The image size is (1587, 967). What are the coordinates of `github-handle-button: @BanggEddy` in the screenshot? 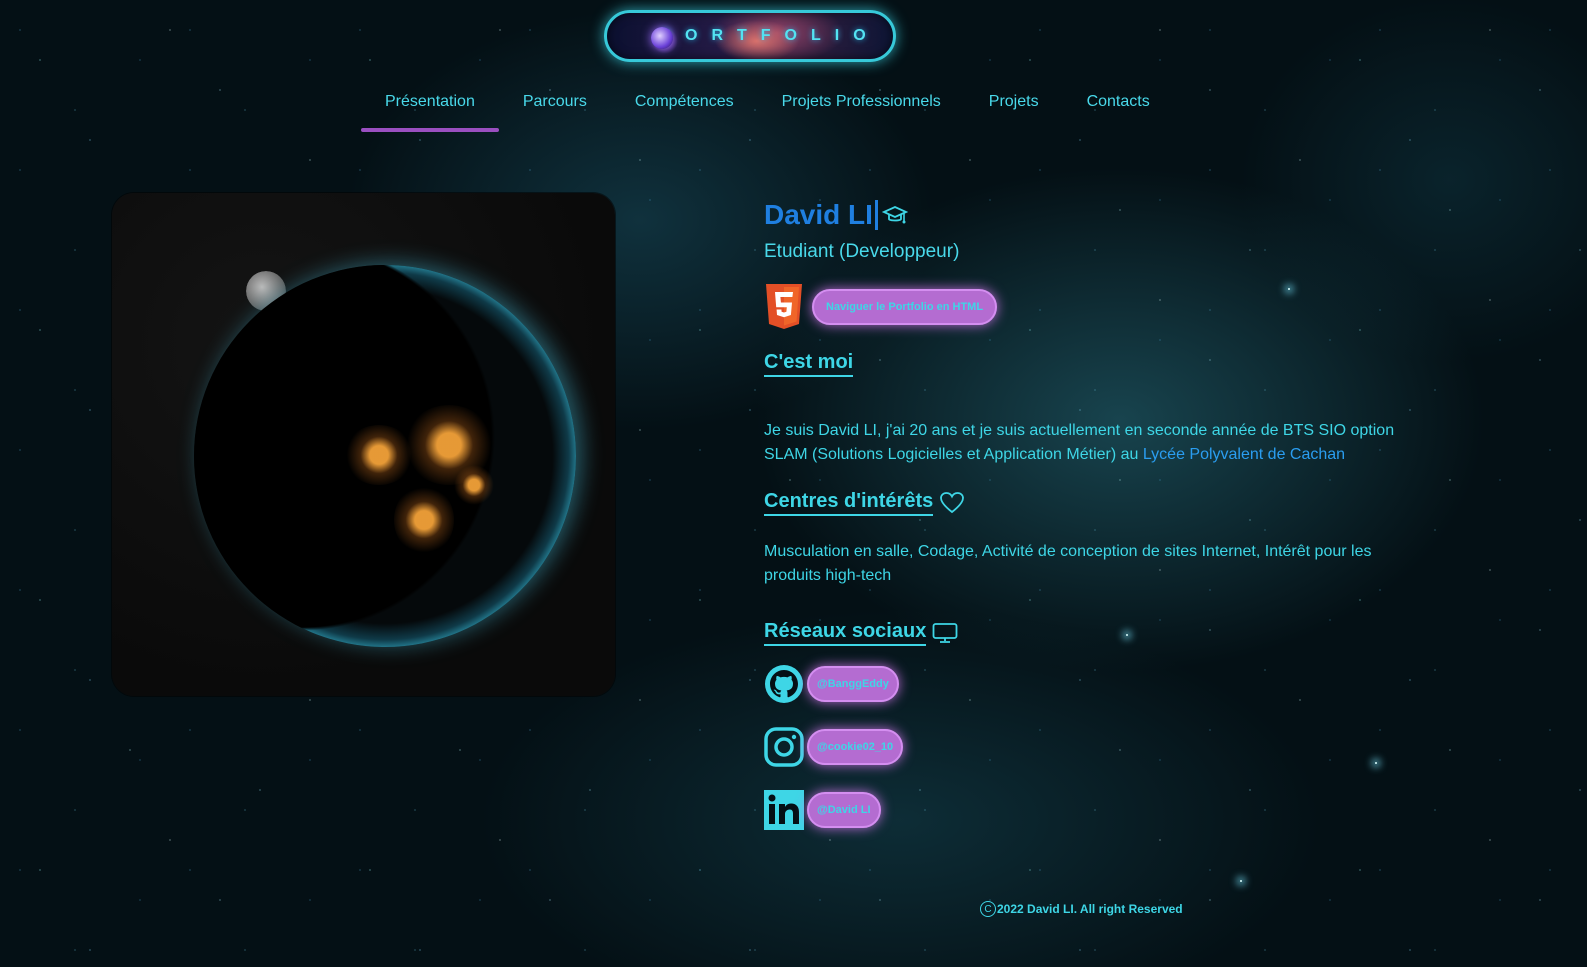 It's located at (853, 684).